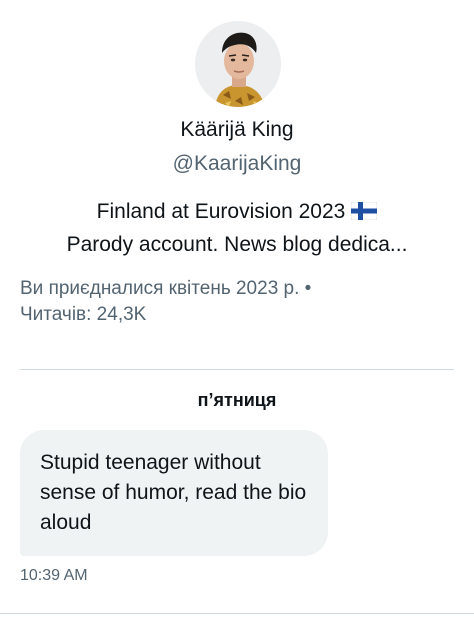 The width and height of the screenshot is (474, 623). Describe the element at coordinates (165, 315) in the screenshot. I see `followers-count: Читачів: 24,3K` at that location.